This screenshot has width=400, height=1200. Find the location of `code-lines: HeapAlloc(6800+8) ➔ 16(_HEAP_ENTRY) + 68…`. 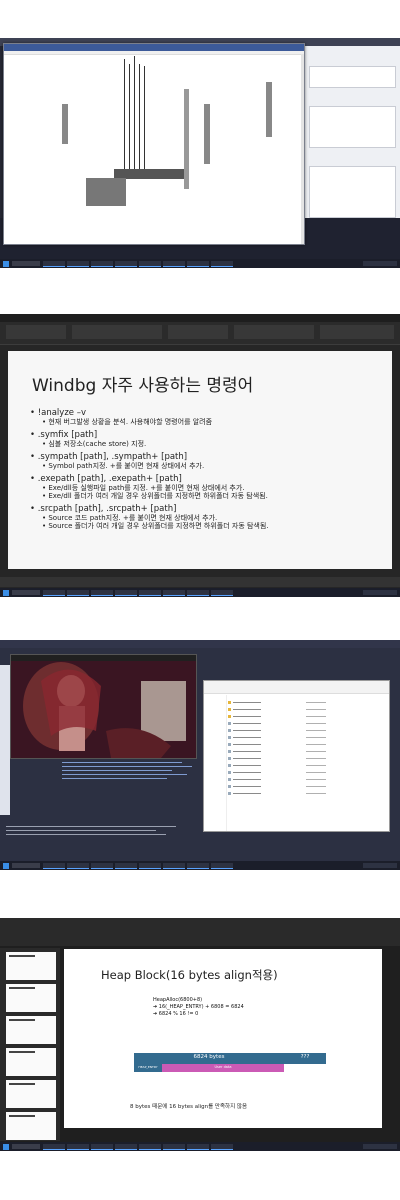

code-lines: HeapAlloc(6800+8) ➔ 16(_HEAP_ENTRY) + 68… is located at coordinates (198, 1007).